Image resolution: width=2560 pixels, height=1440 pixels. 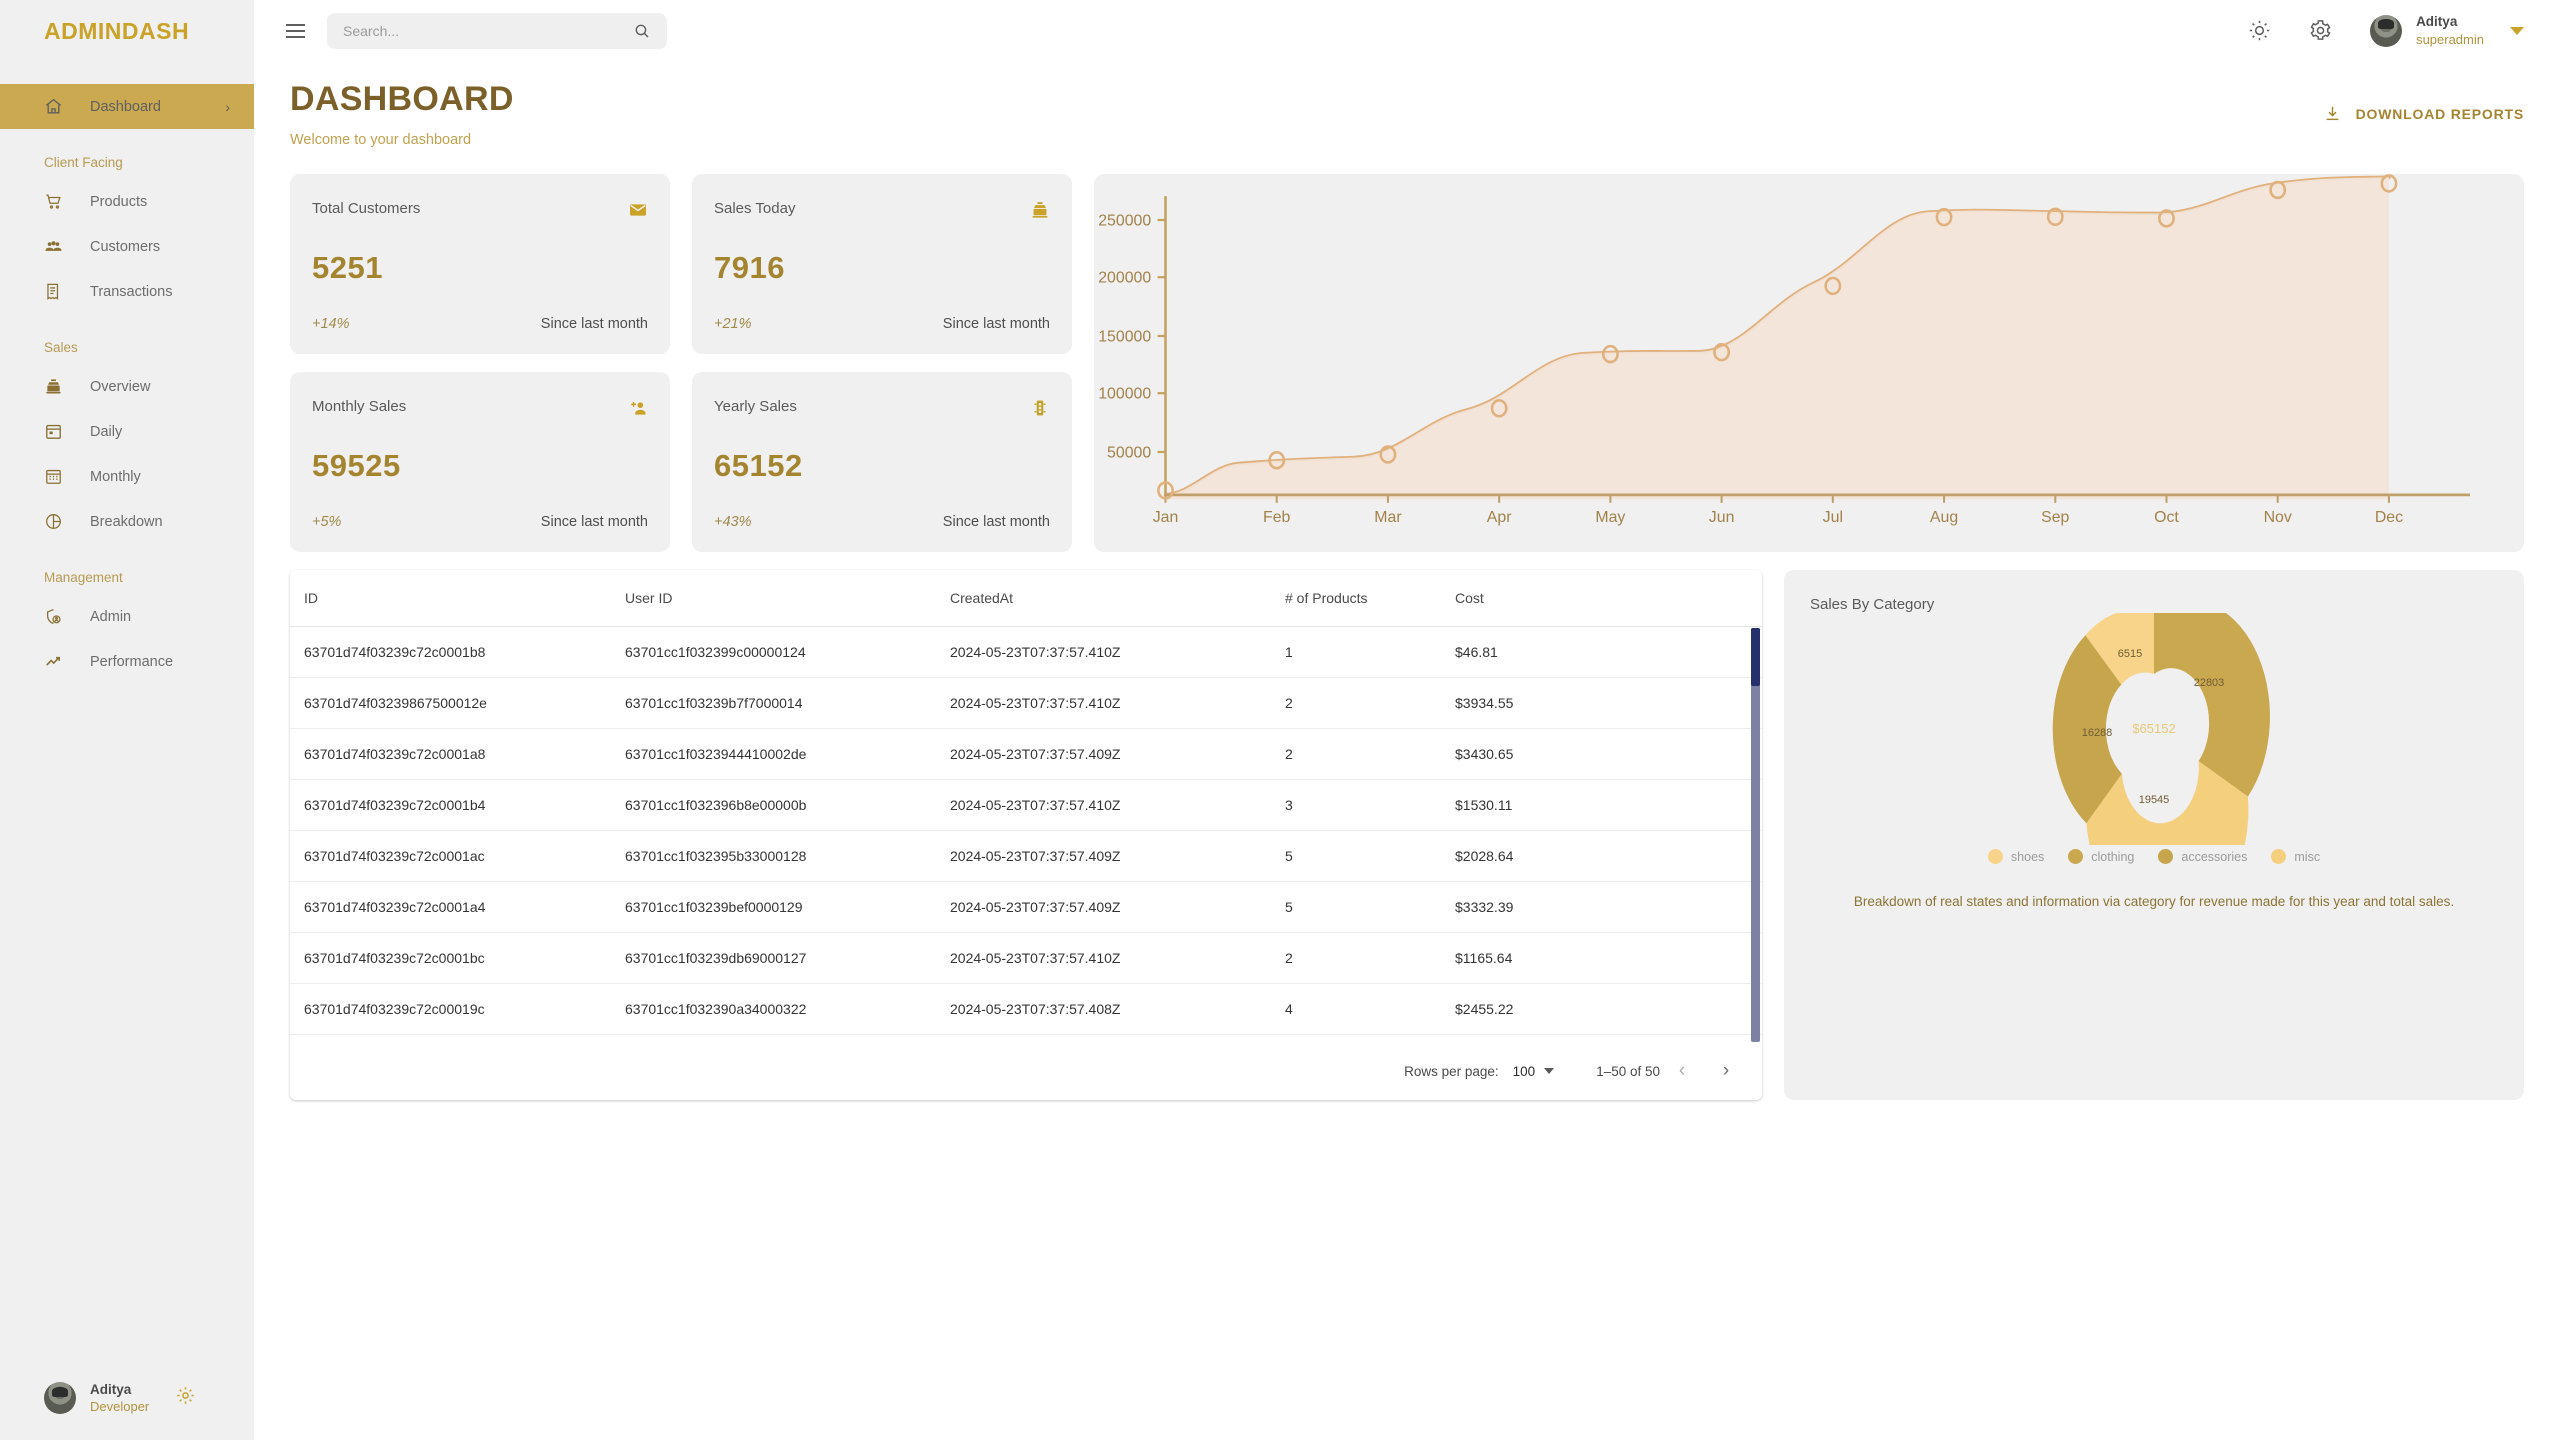 What do you see at coordinates (758, 465) in the screenshot?
I see `stat-value: 65152` at bounding box center [758, 465].